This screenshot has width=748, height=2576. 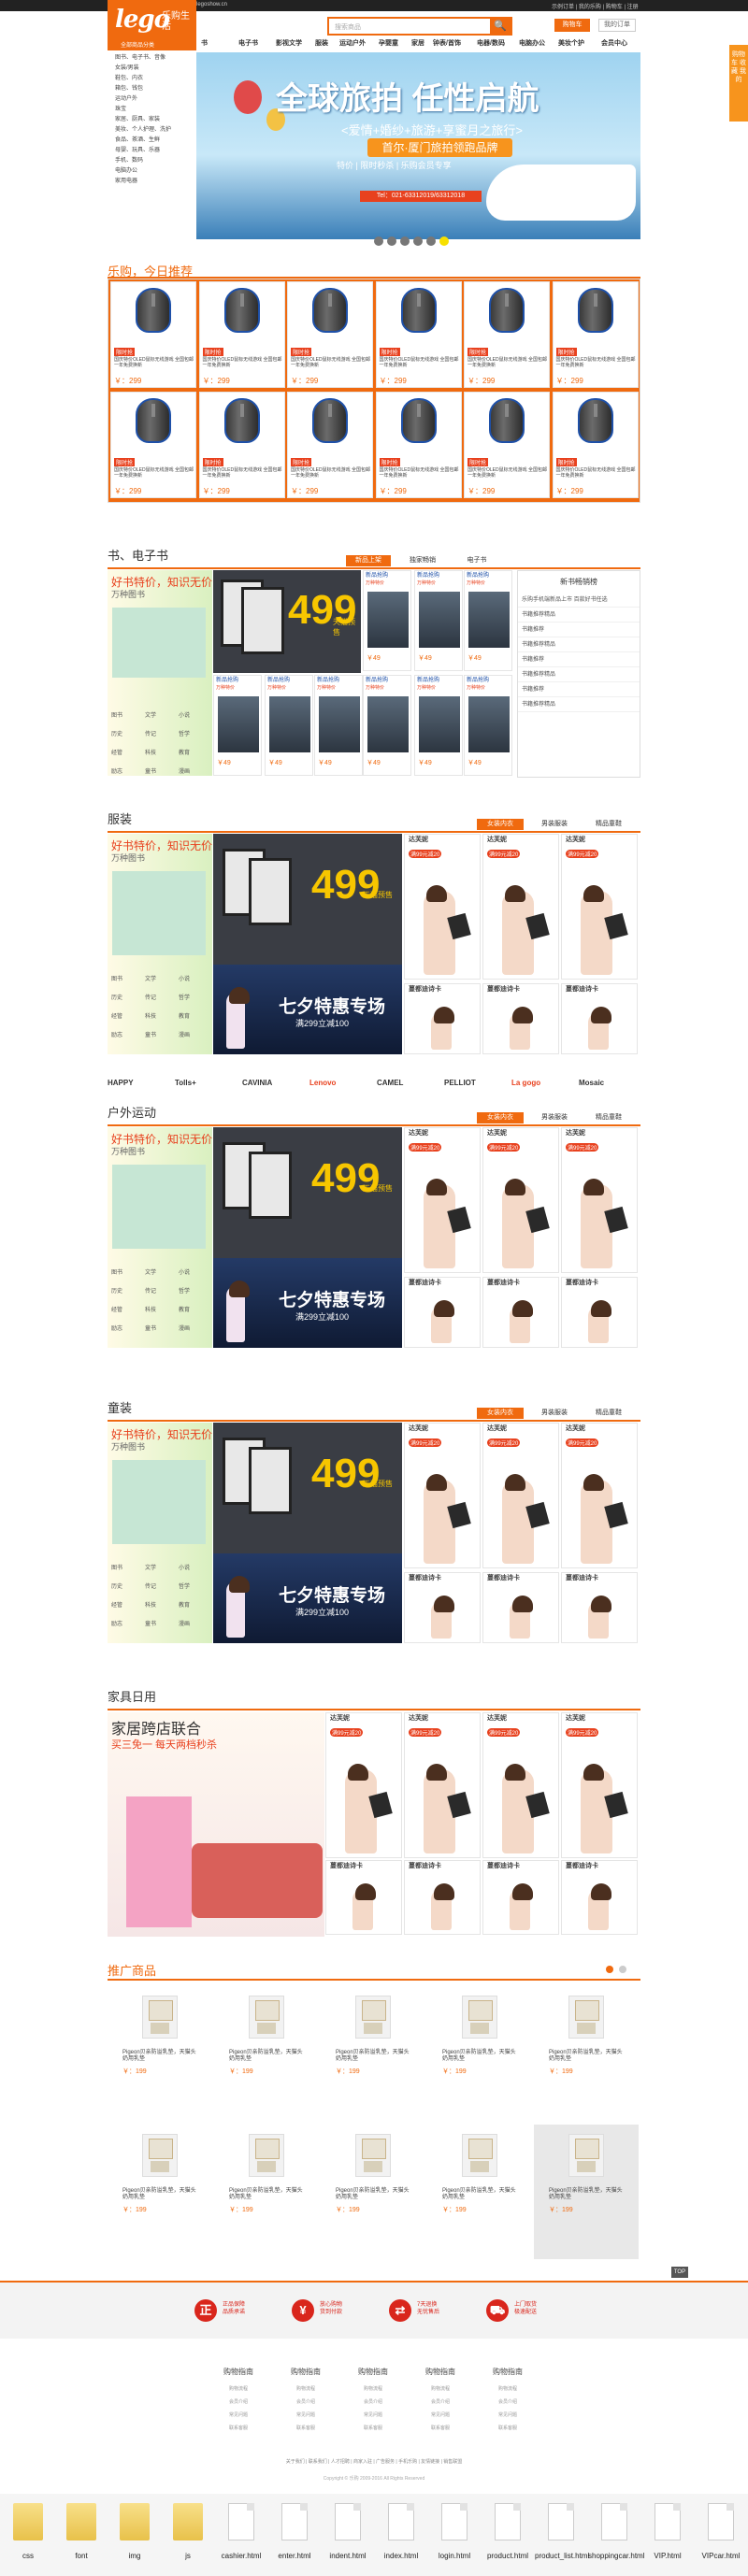 What do you see at coordinates (390, 1083) in the screenshot?
I see `brand-logo: CAMEL` at bounding box center [390, 1083].